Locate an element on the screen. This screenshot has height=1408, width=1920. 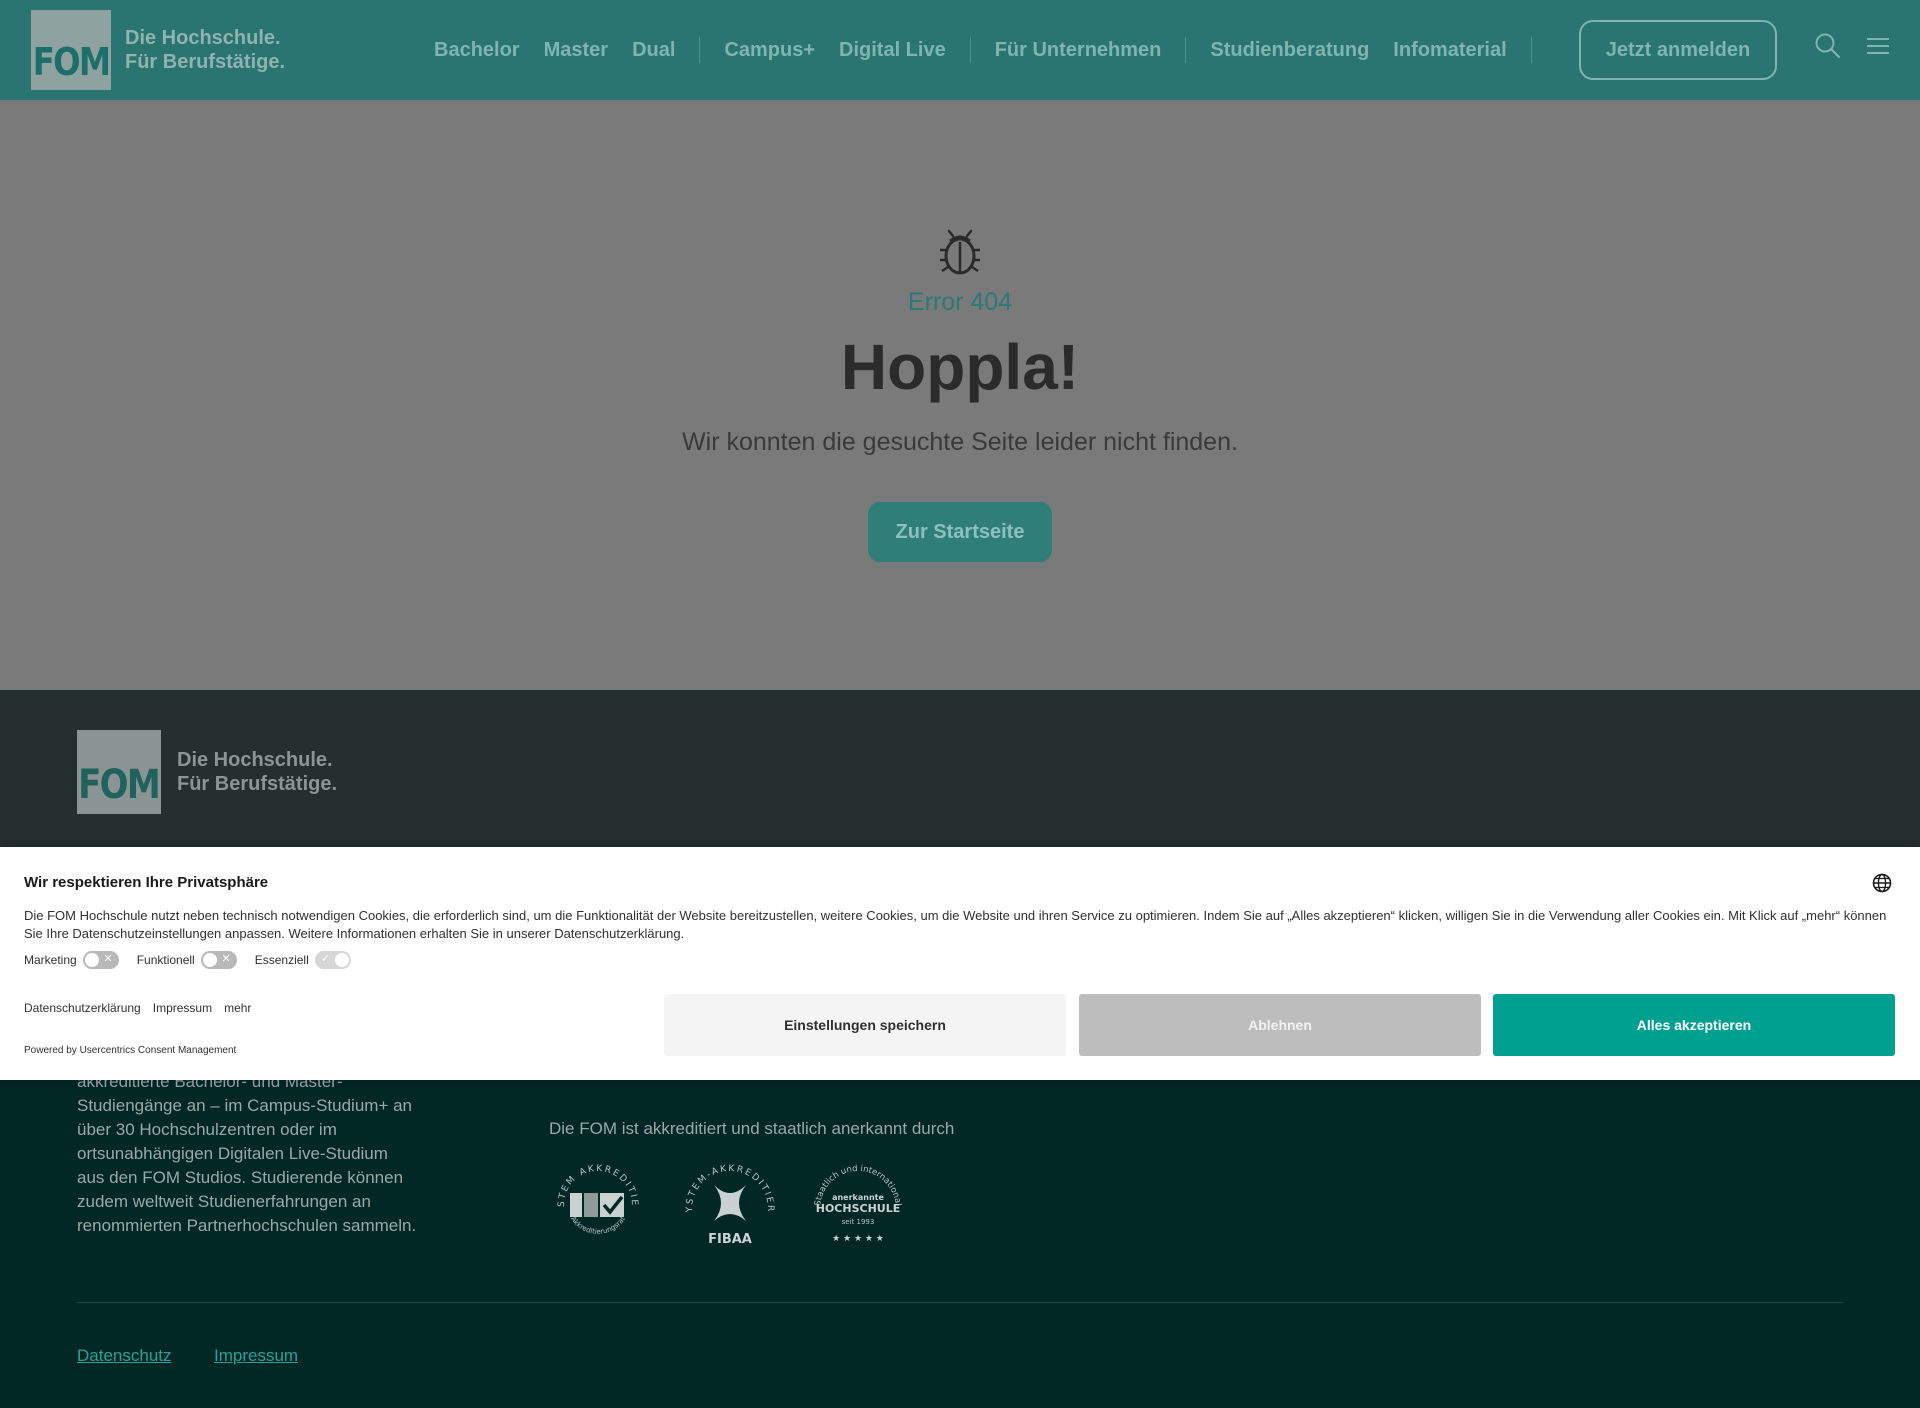
footer-link-datenschutz: Datenschutz is located at coordinates (124, 1356).